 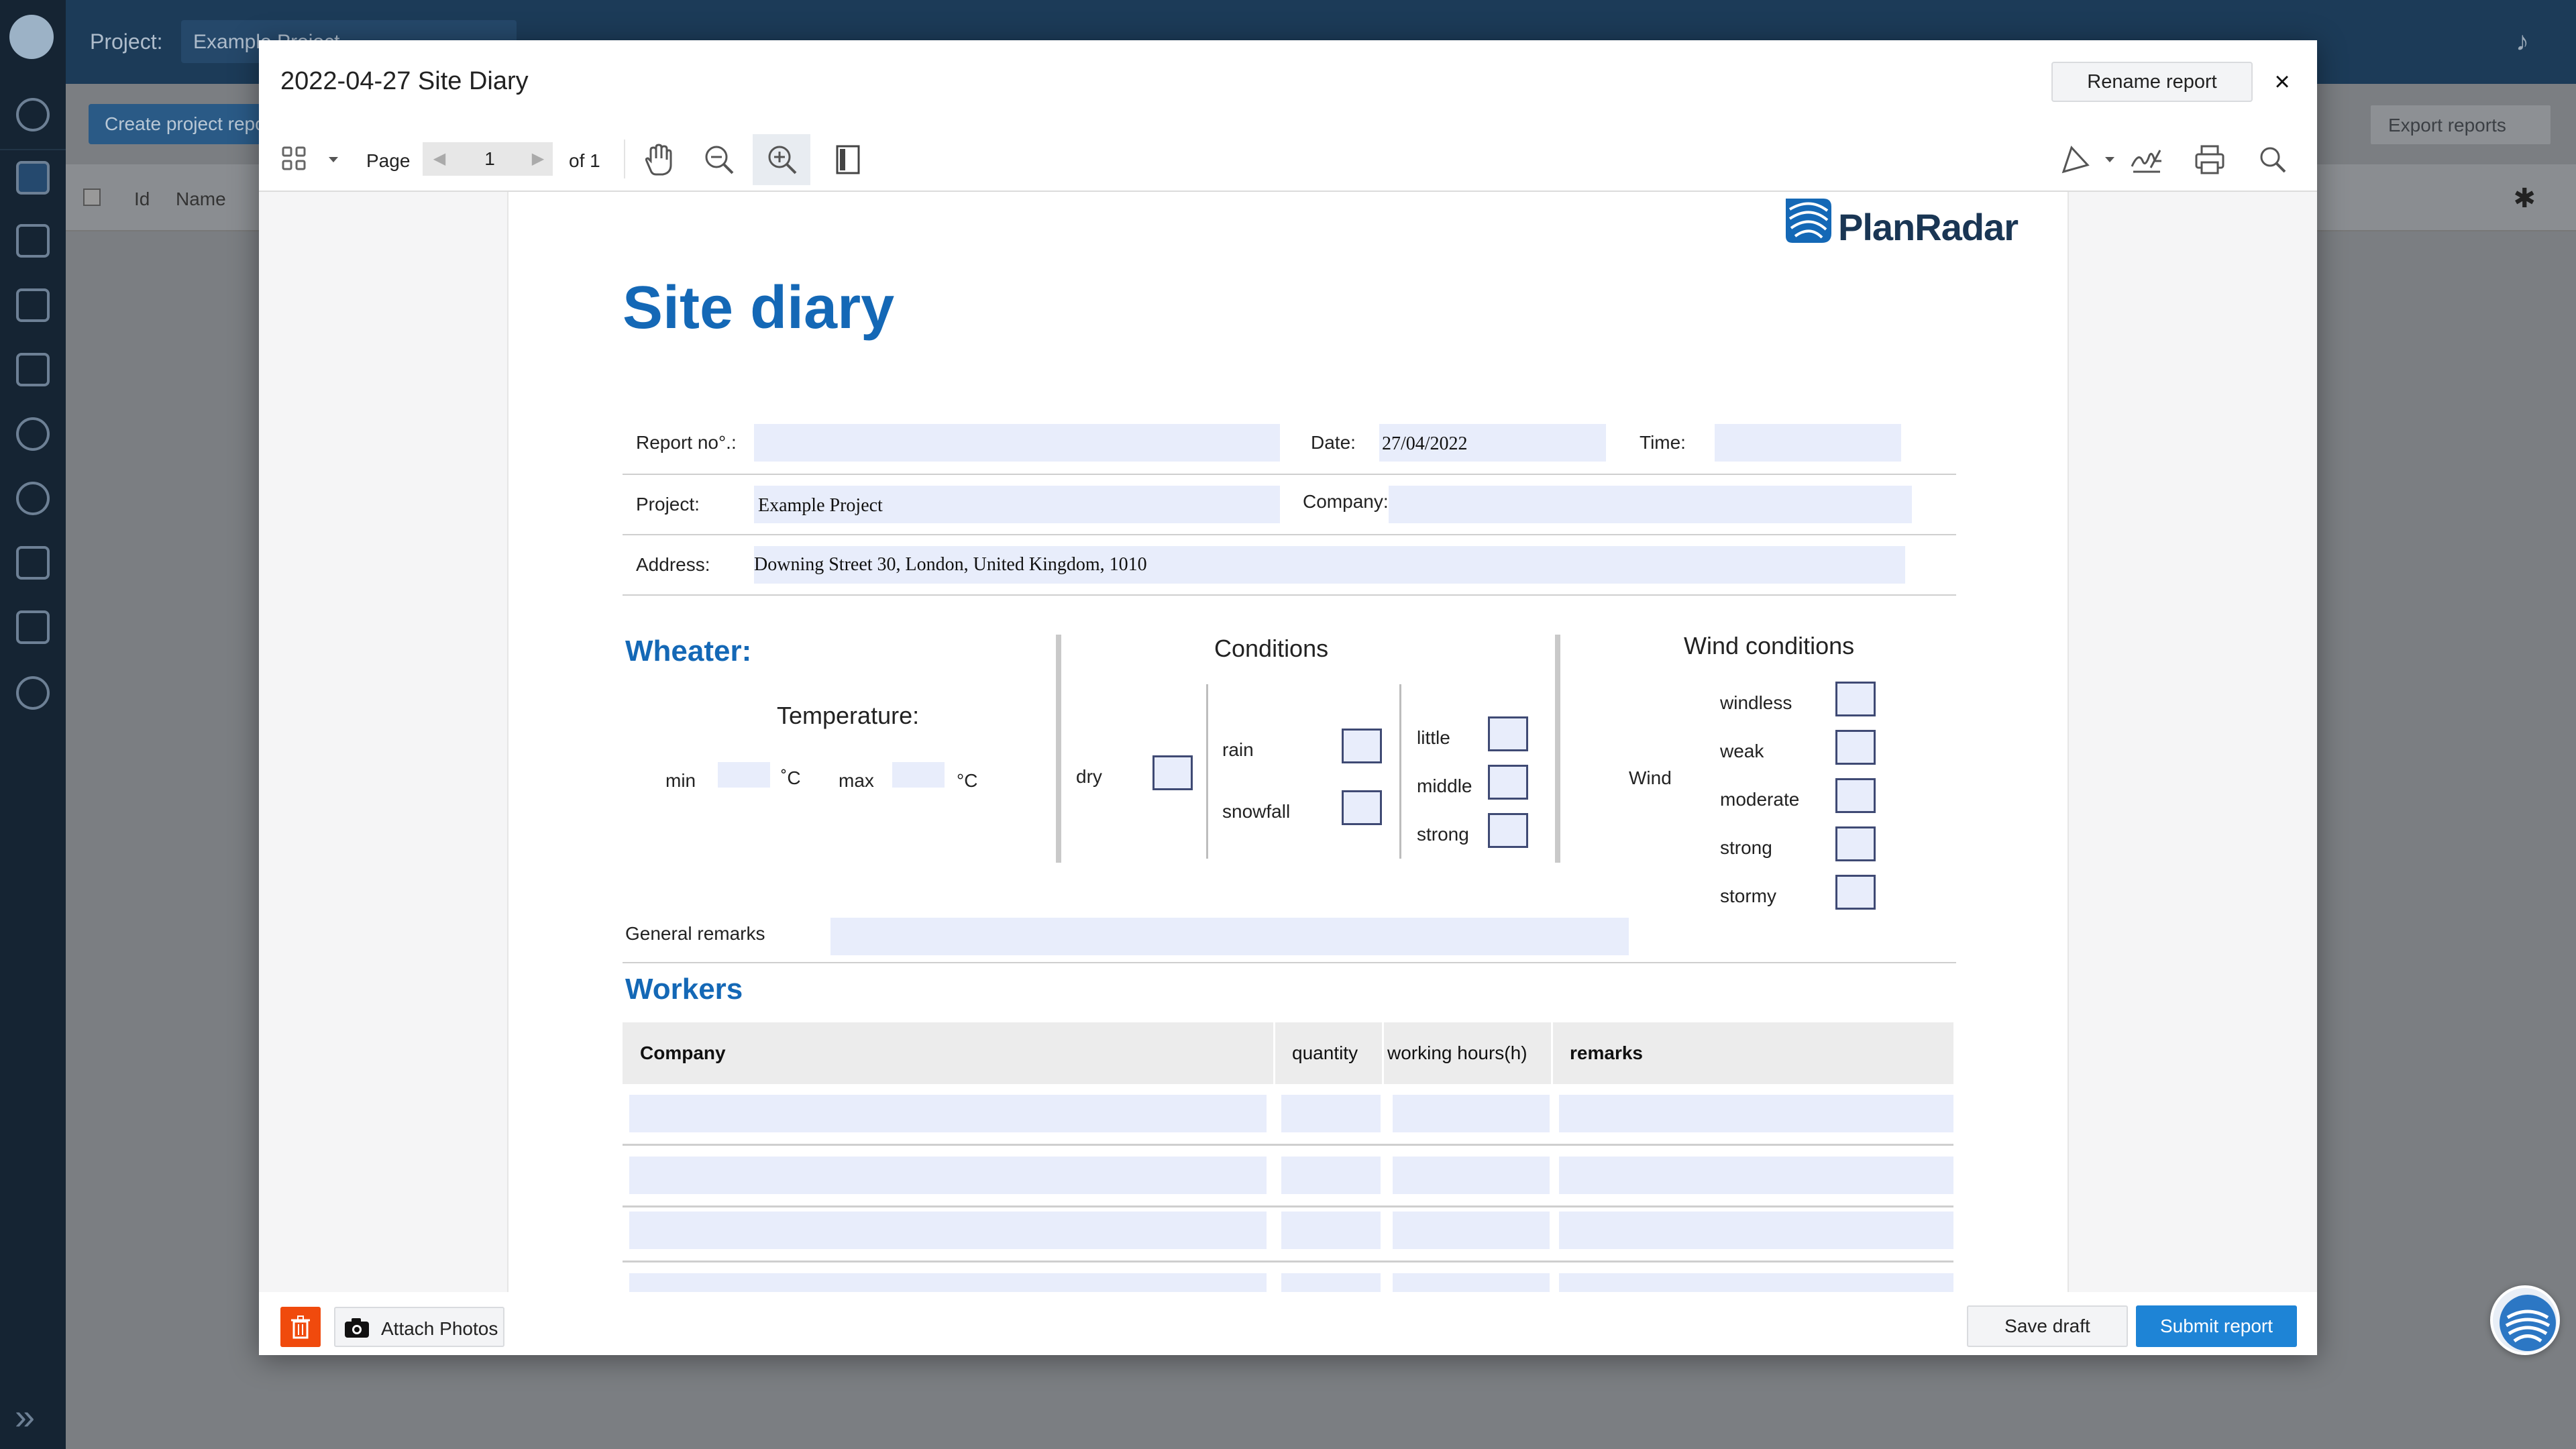 What do you see at coordinates (1362, 746) in the screenshot?
I see `rain-checkbox` at bounding box center [1362, 746].